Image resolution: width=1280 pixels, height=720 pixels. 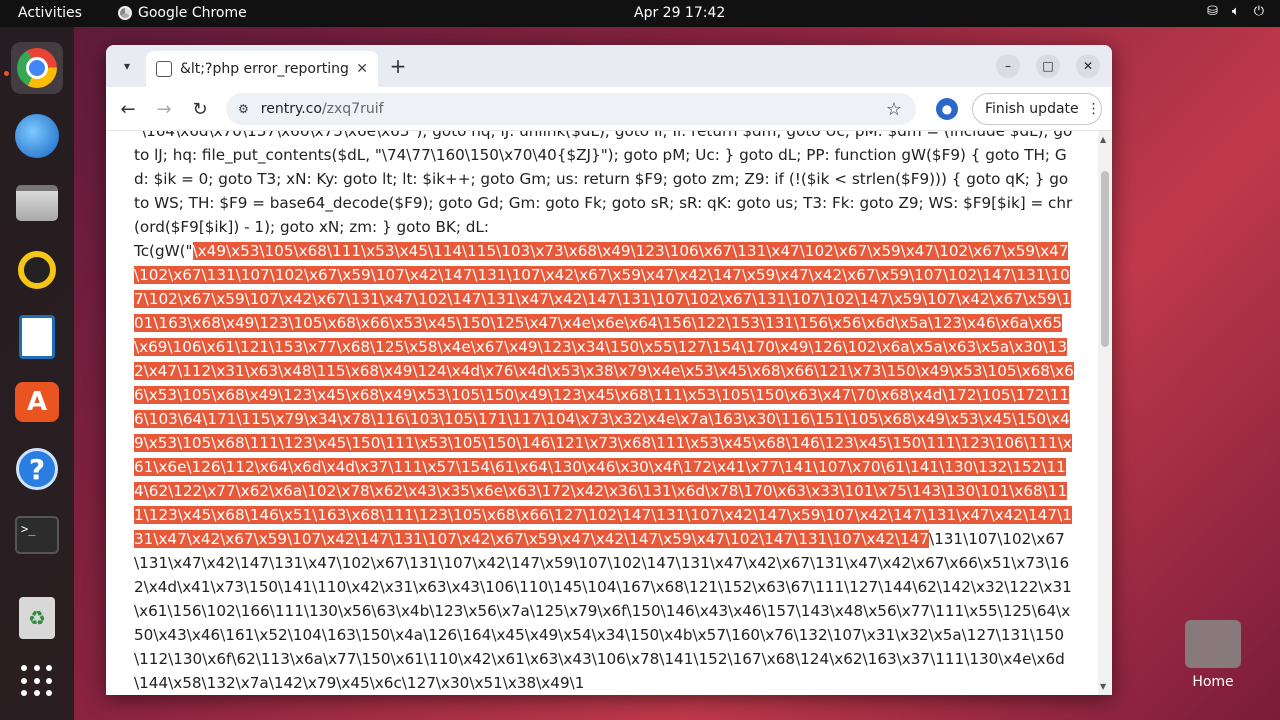 I want to click on maximize-icon: □, so click(x=1048, y=66).